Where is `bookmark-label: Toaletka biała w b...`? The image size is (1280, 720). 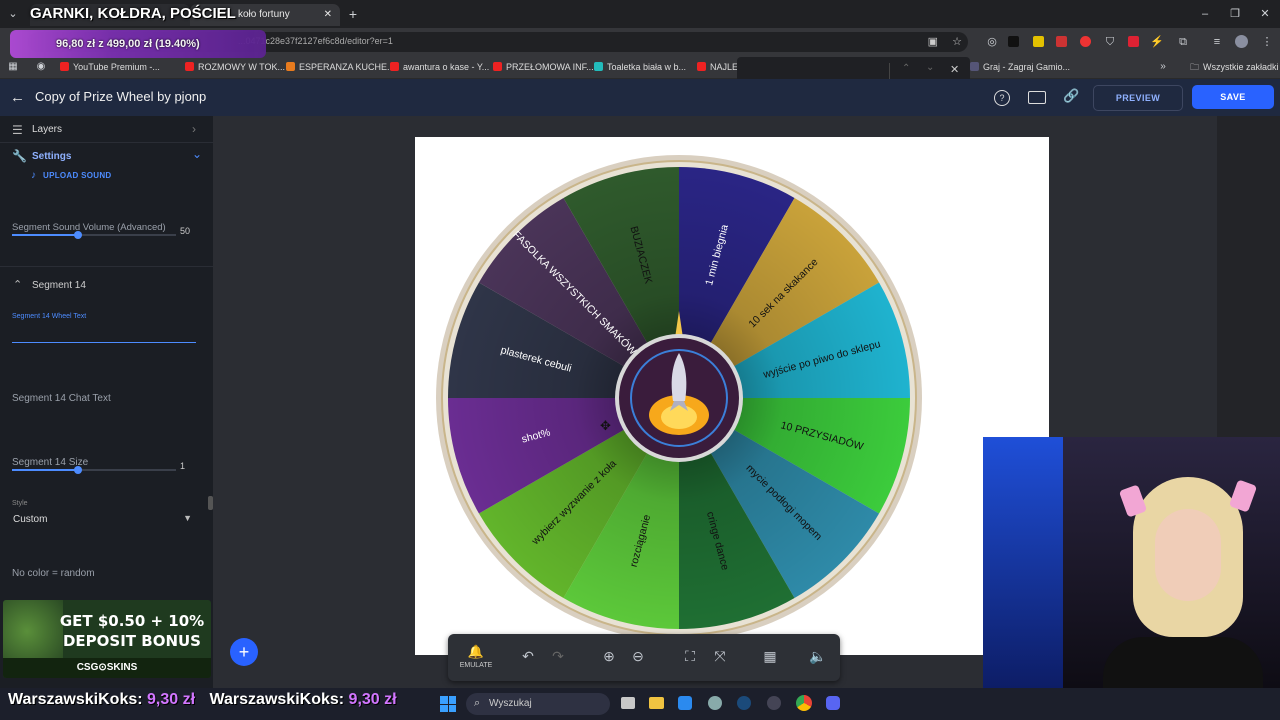 bookmark-label: Toaletka biała w b... is located at coordinates (647, 67).